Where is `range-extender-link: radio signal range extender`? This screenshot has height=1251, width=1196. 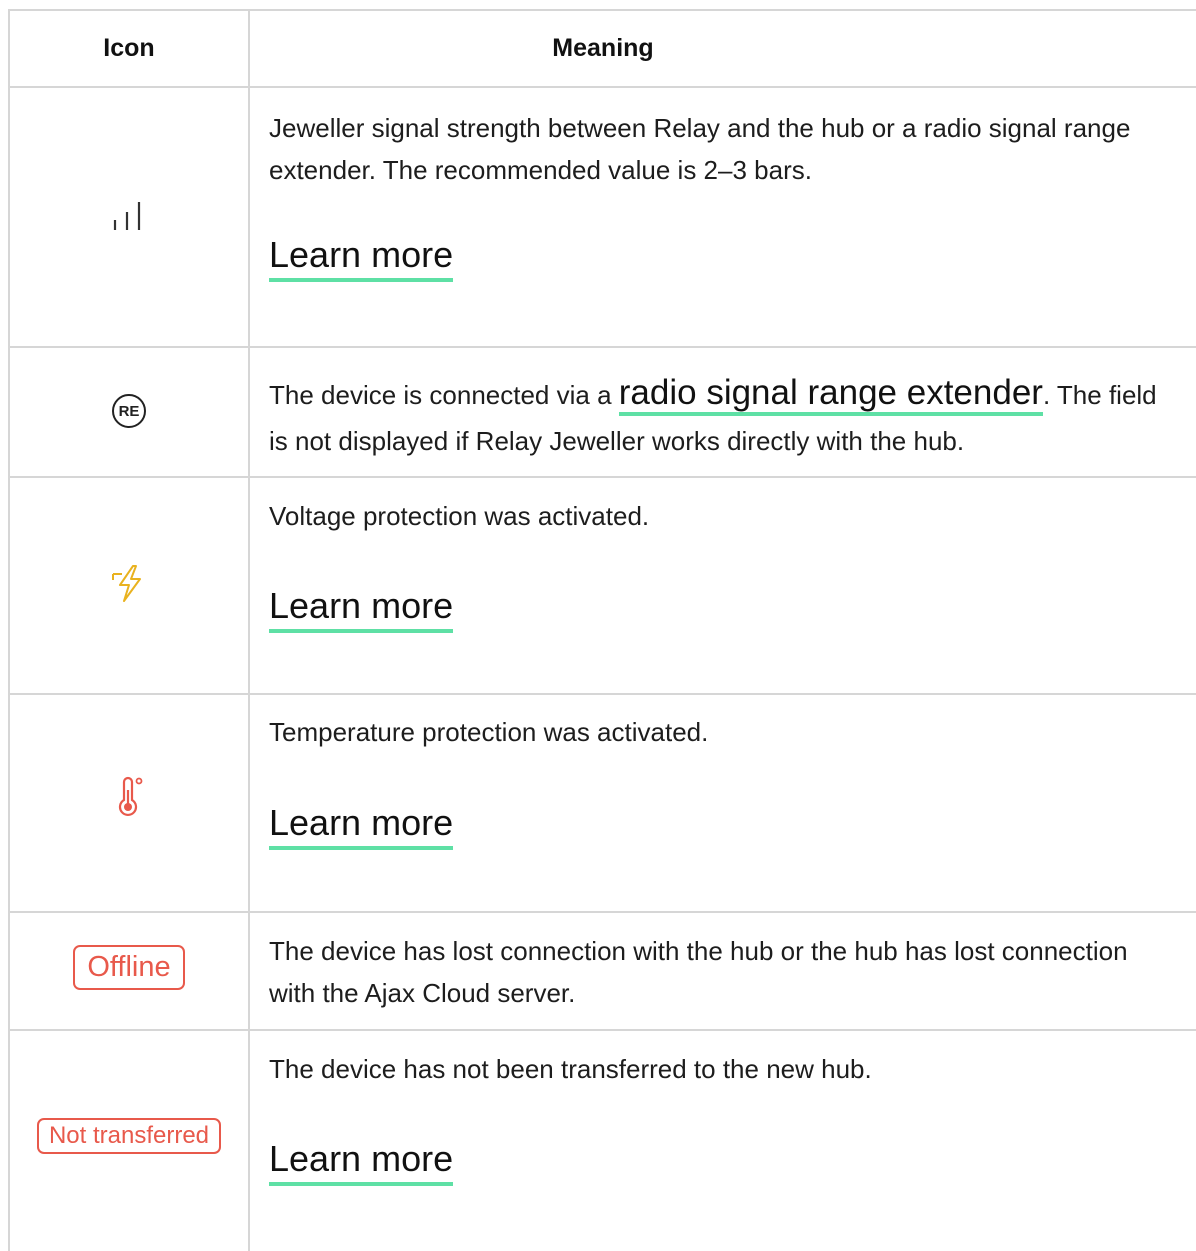
range-extender-link: radio signal range extender is located at coordinates (830, 394).